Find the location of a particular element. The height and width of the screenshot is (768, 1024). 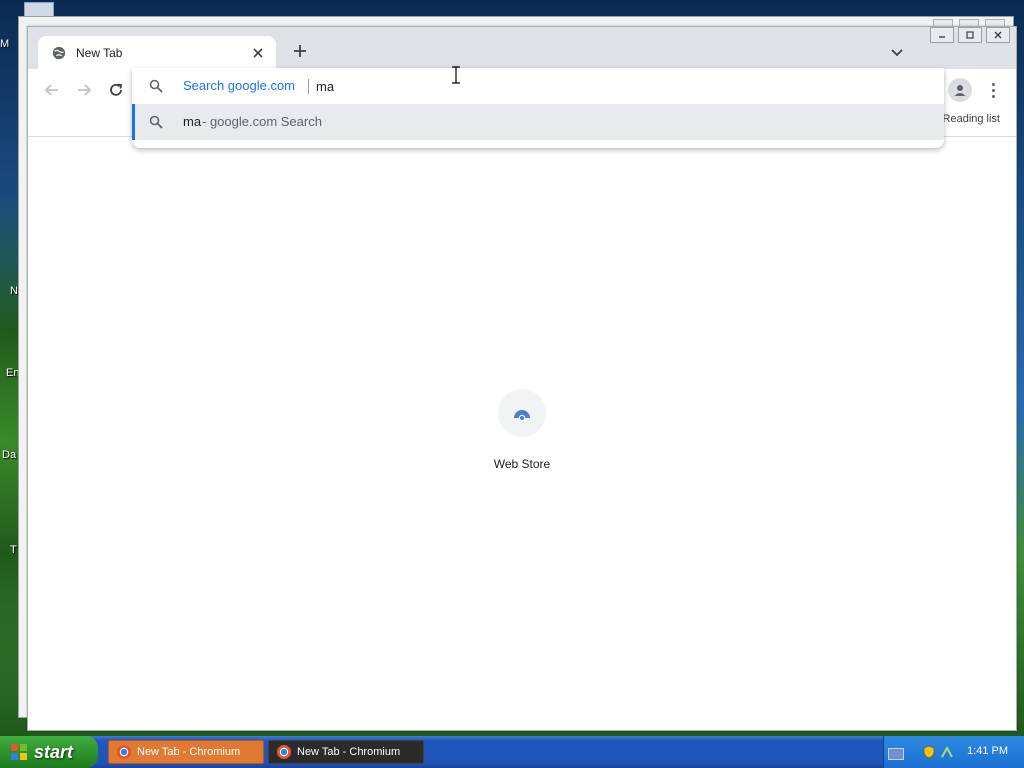

omnibox-dropdown: Search google.com ma - google.com Search is located at coordinates (538, 108).